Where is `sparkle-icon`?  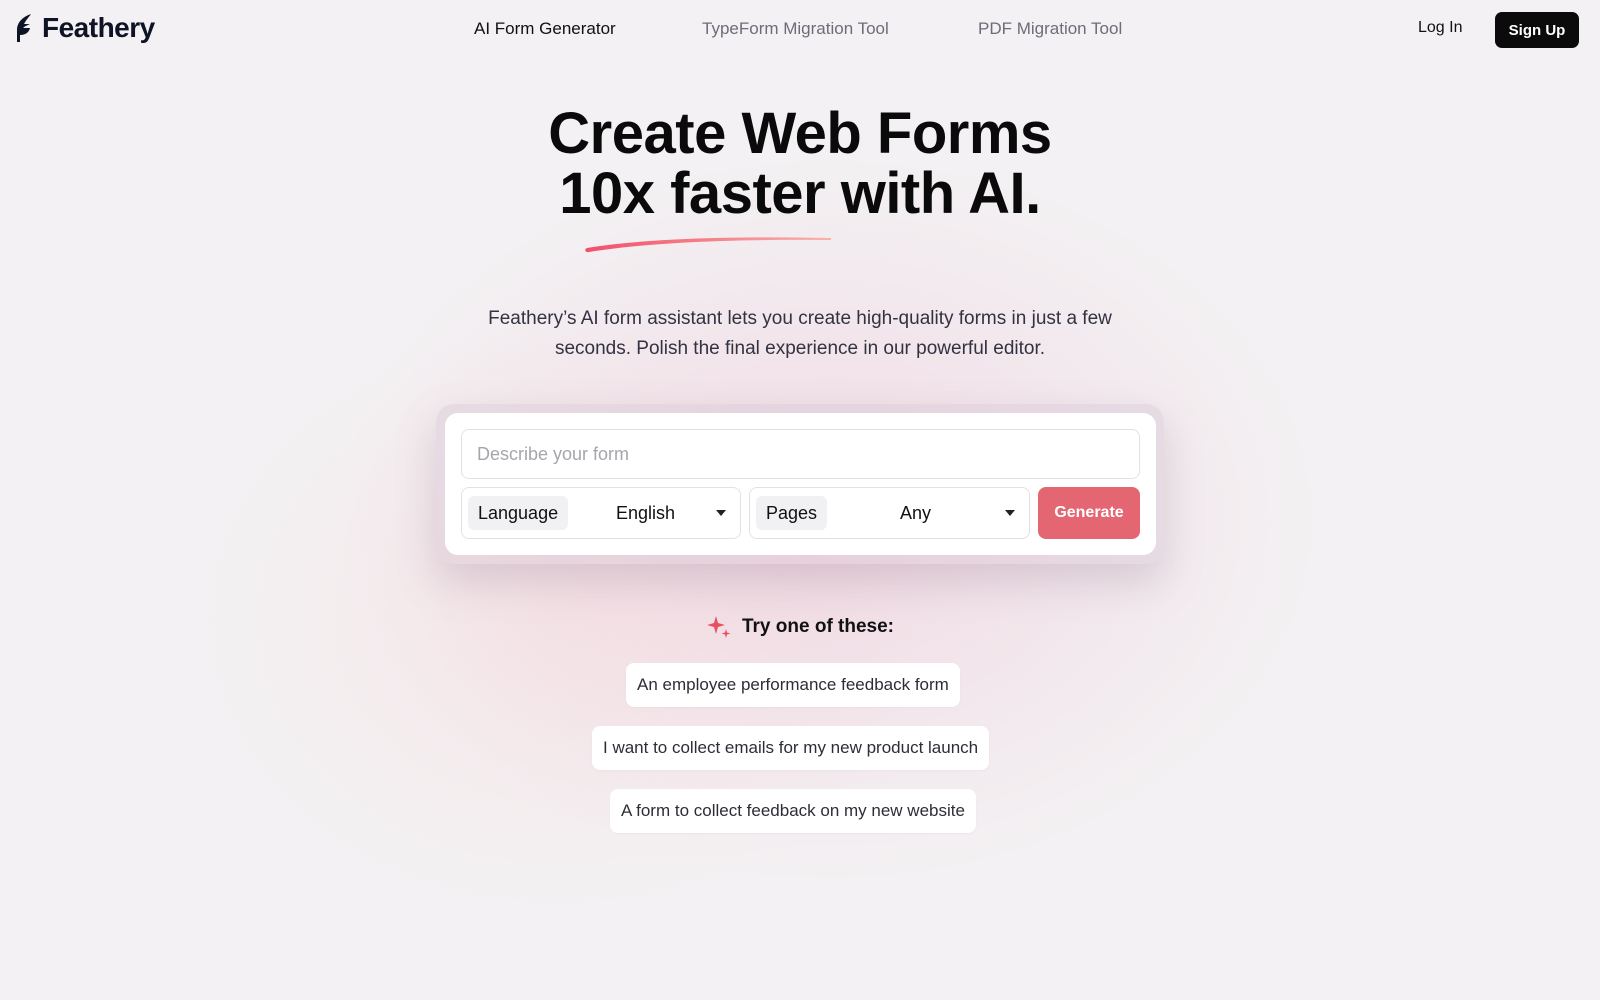
sparkle-icon is located at coordinates (718, 627).